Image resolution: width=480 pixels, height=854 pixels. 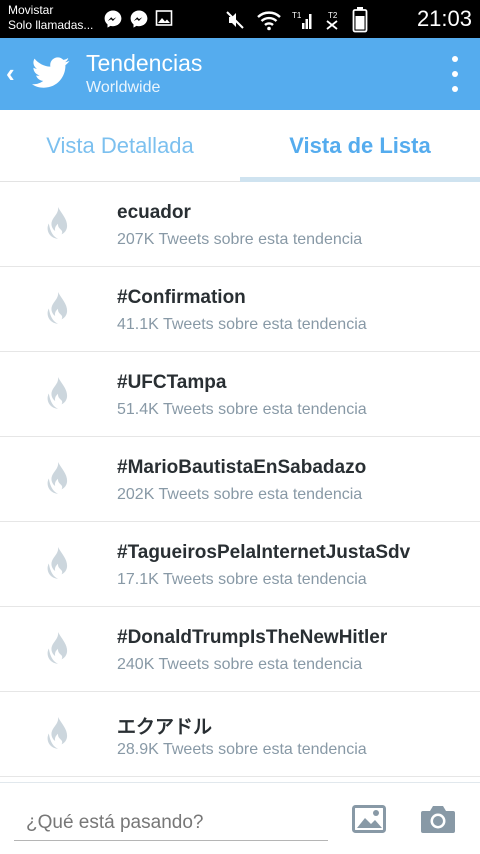 I want to click on trend-count: 28.9K Tweets sobre esta tendencia, so click(x=242, y=749).